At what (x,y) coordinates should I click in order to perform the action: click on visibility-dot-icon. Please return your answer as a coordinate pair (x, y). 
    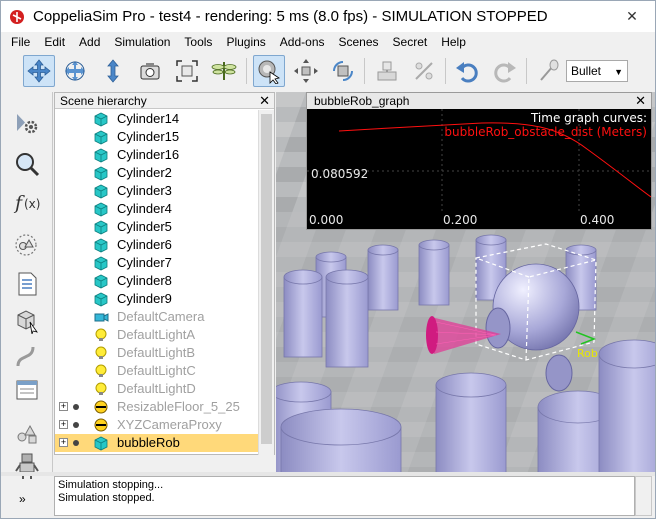
    Looking at the image, I should click on (76, 407).